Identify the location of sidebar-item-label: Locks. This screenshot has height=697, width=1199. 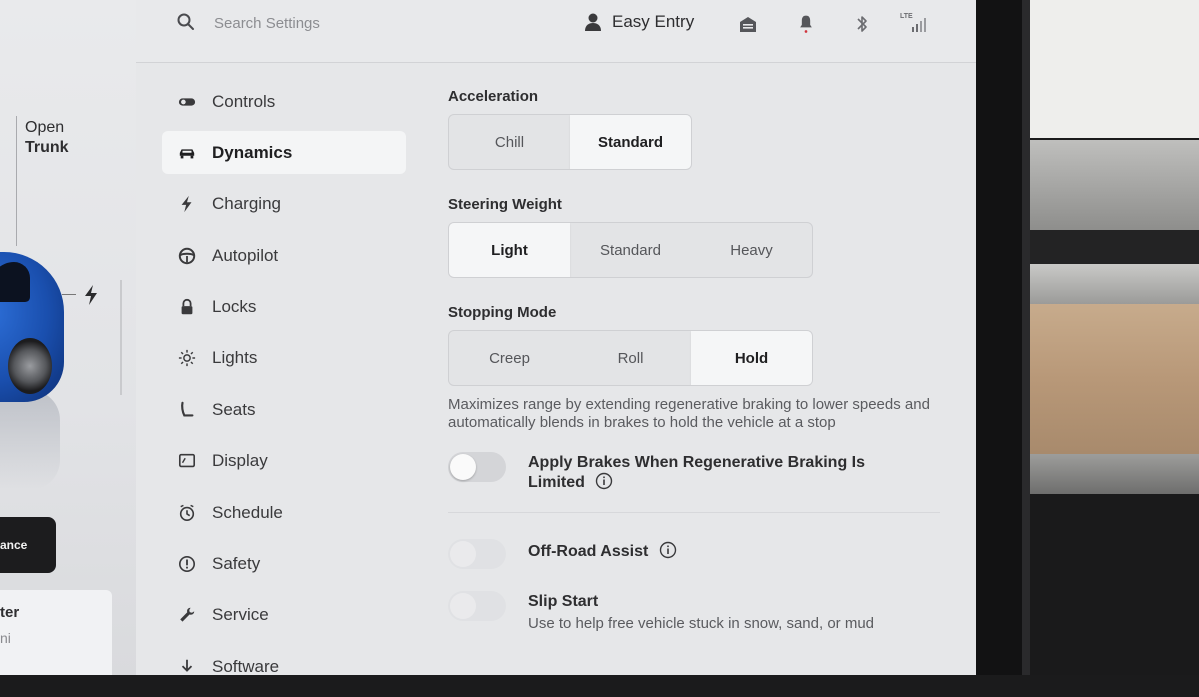
(234, 307).